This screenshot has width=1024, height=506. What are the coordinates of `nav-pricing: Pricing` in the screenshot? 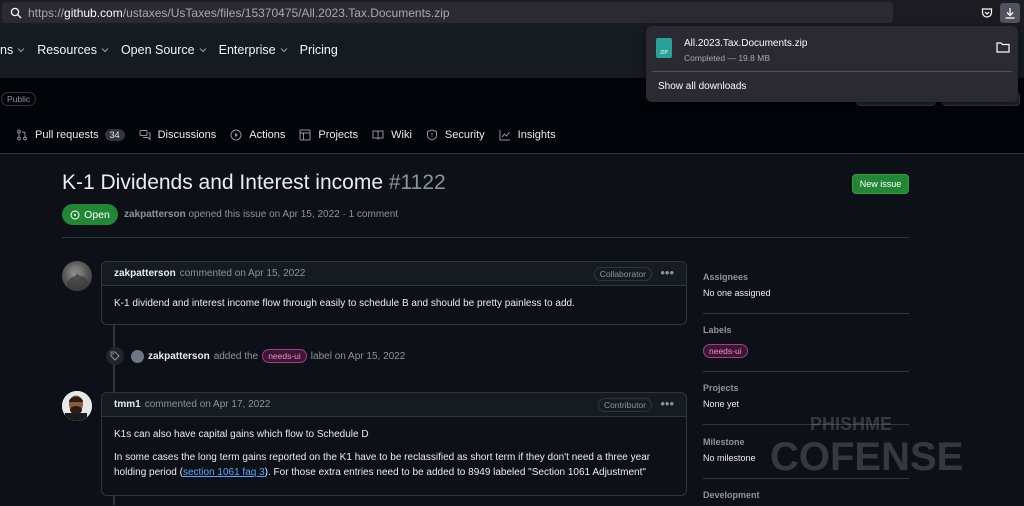 It's located at (319, 50).